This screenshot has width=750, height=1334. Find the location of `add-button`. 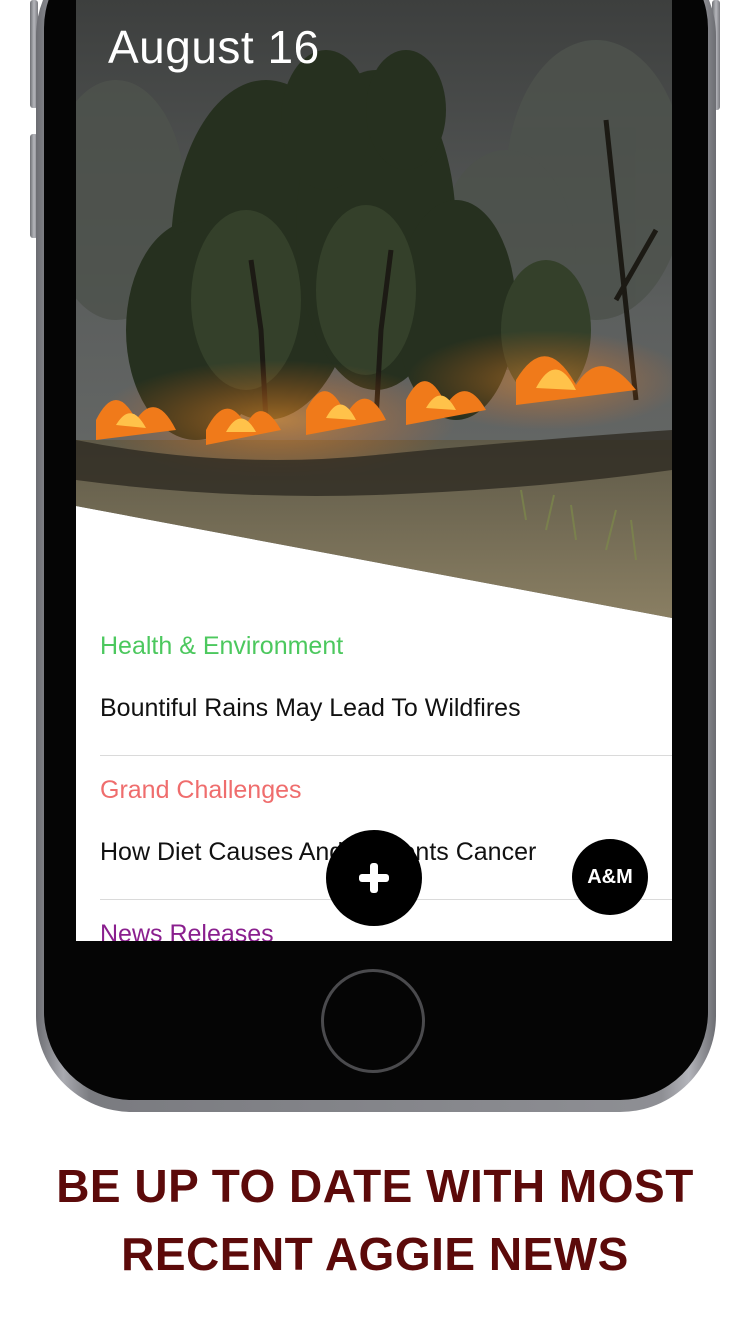

add-button is located at coordinates (374, 878).